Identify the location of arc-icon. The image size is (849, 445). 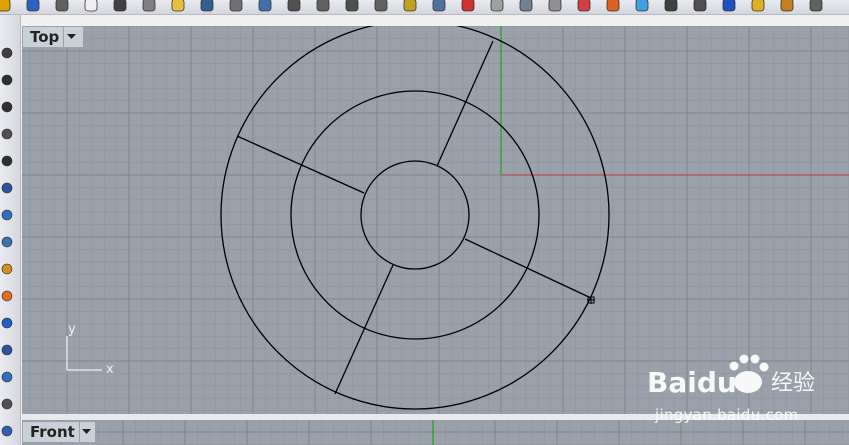
(8, 160).